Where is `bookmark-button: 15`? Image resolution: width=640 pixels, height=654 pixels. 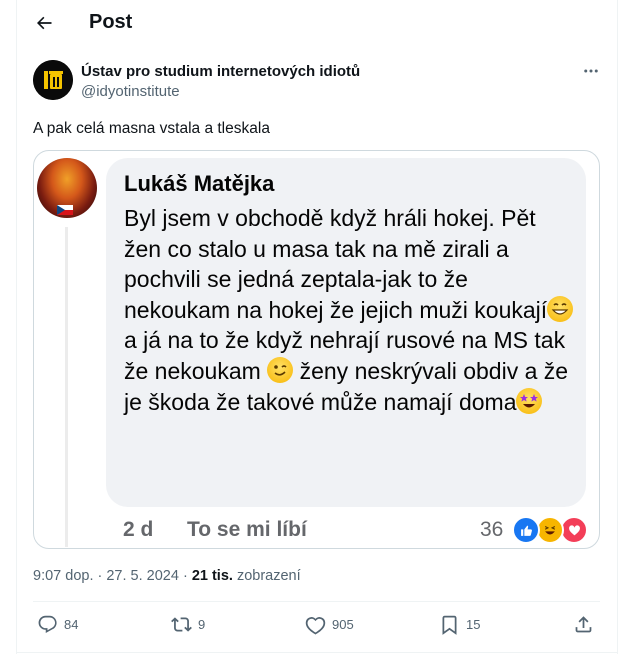 bookmark-button: 15 is located at coordinates (459, 624).